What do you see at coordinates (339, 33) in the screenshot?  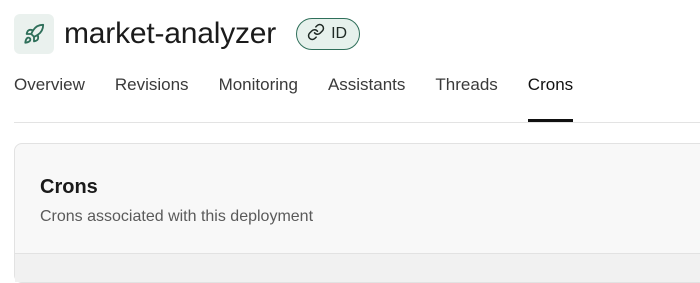 I see `id-badge-label: ID` at bounding box center [339, 33].